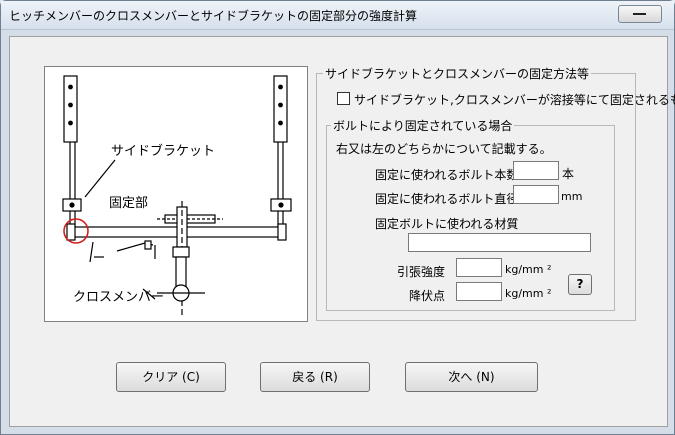  What do you see at coordinates (514, 100) in the screenshot?
I see `welded-checkbox-label: サイドブラケット,クロスメンバーが溶接等にて固定されるもの` at bounding box center [514, 100].